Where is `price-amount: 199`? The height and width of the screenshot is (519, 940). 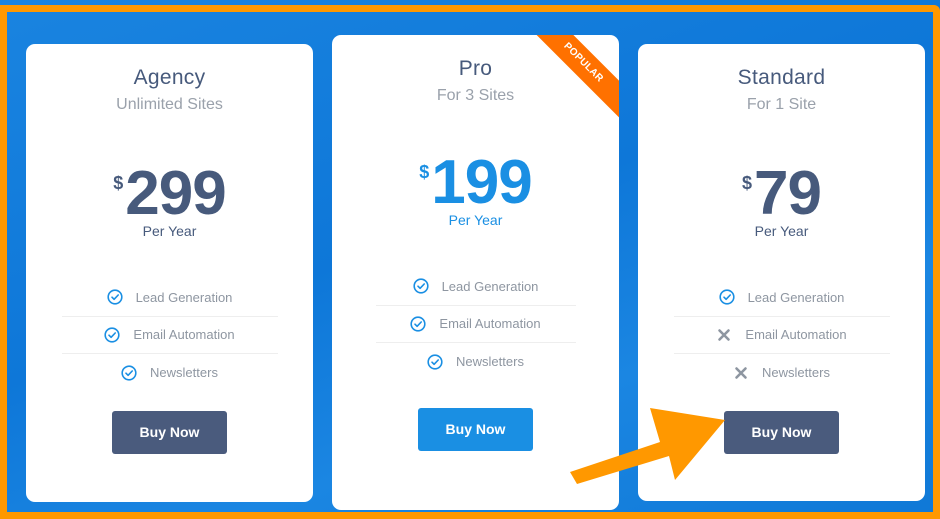
price-amount: 199 is located at coordinates (481, 182).